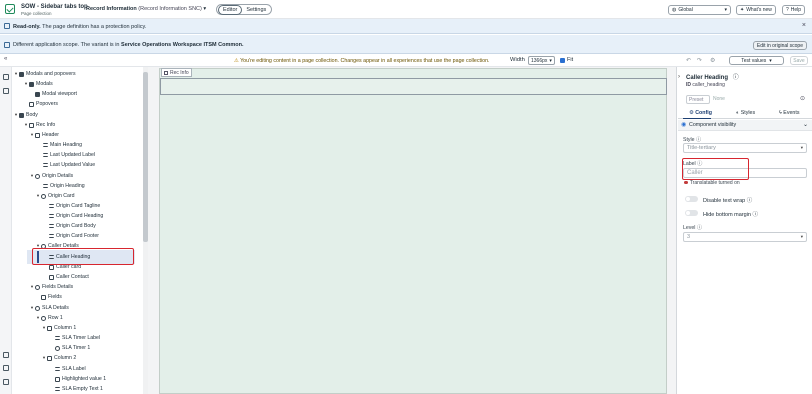 The height and width of the screenshot is (394, 812). I want to click on level-label: Level ⓘ, so click(692, 227).